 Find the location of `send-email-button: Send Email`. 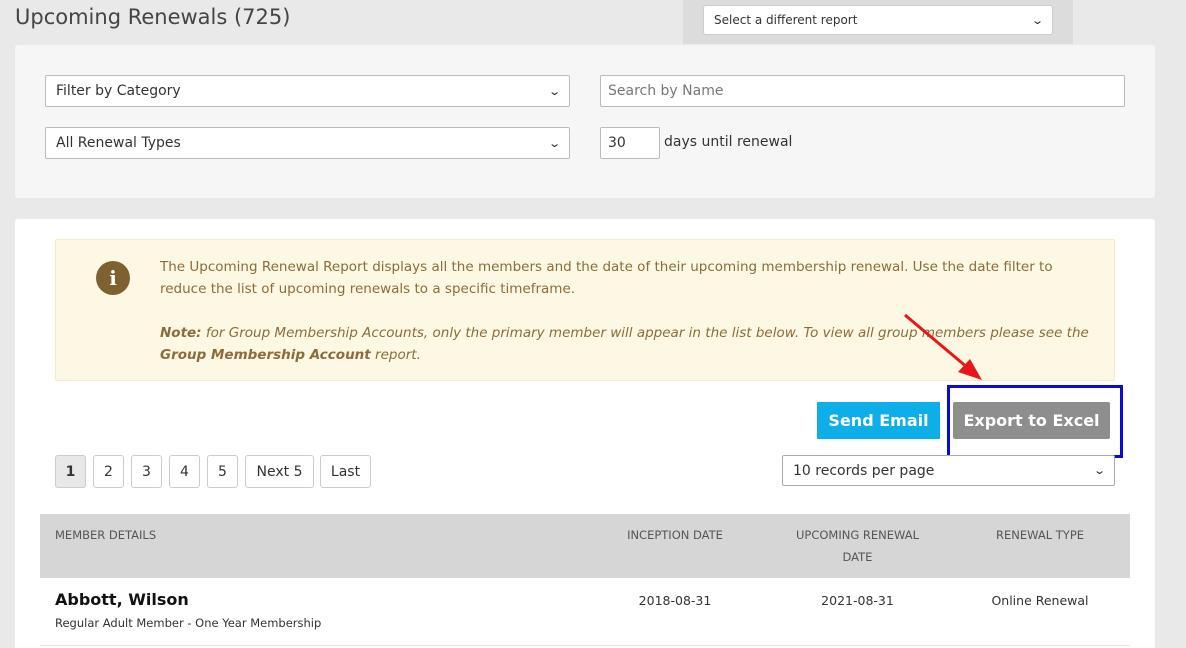

send-email-button: Send Email is located at coordinates (878, 420).